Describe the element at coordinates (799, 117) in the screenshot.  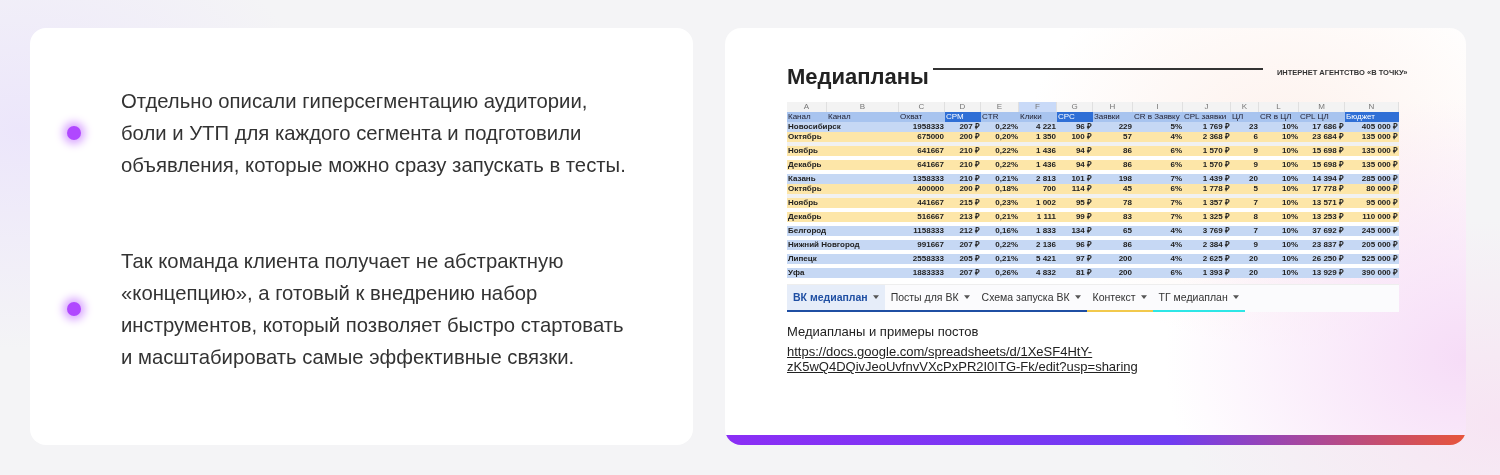
I see `column-header: Канал` at that location.